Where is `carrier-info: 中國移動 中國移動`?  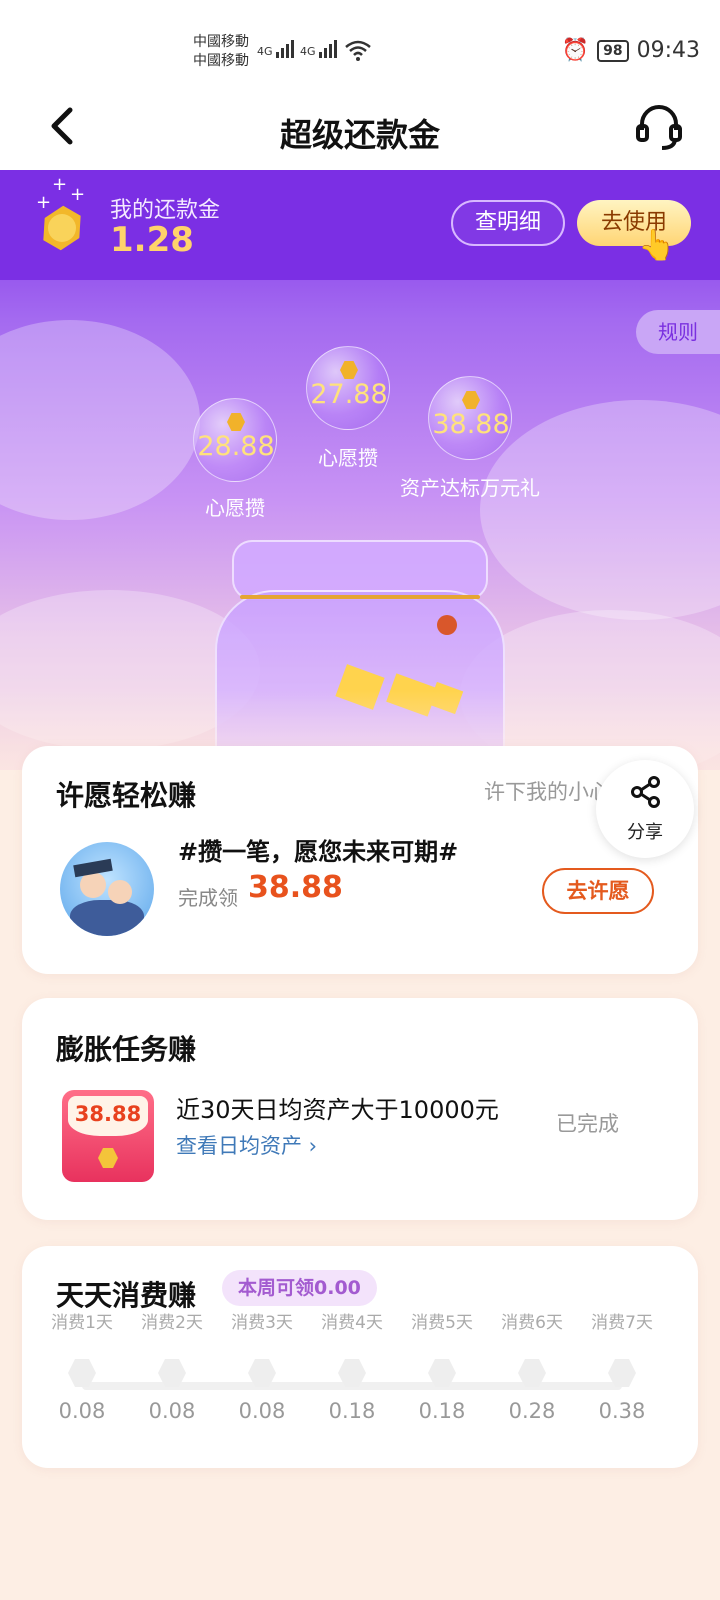 carrier-info: 中國移動 中國移動 is located at coordinates (221, 52).